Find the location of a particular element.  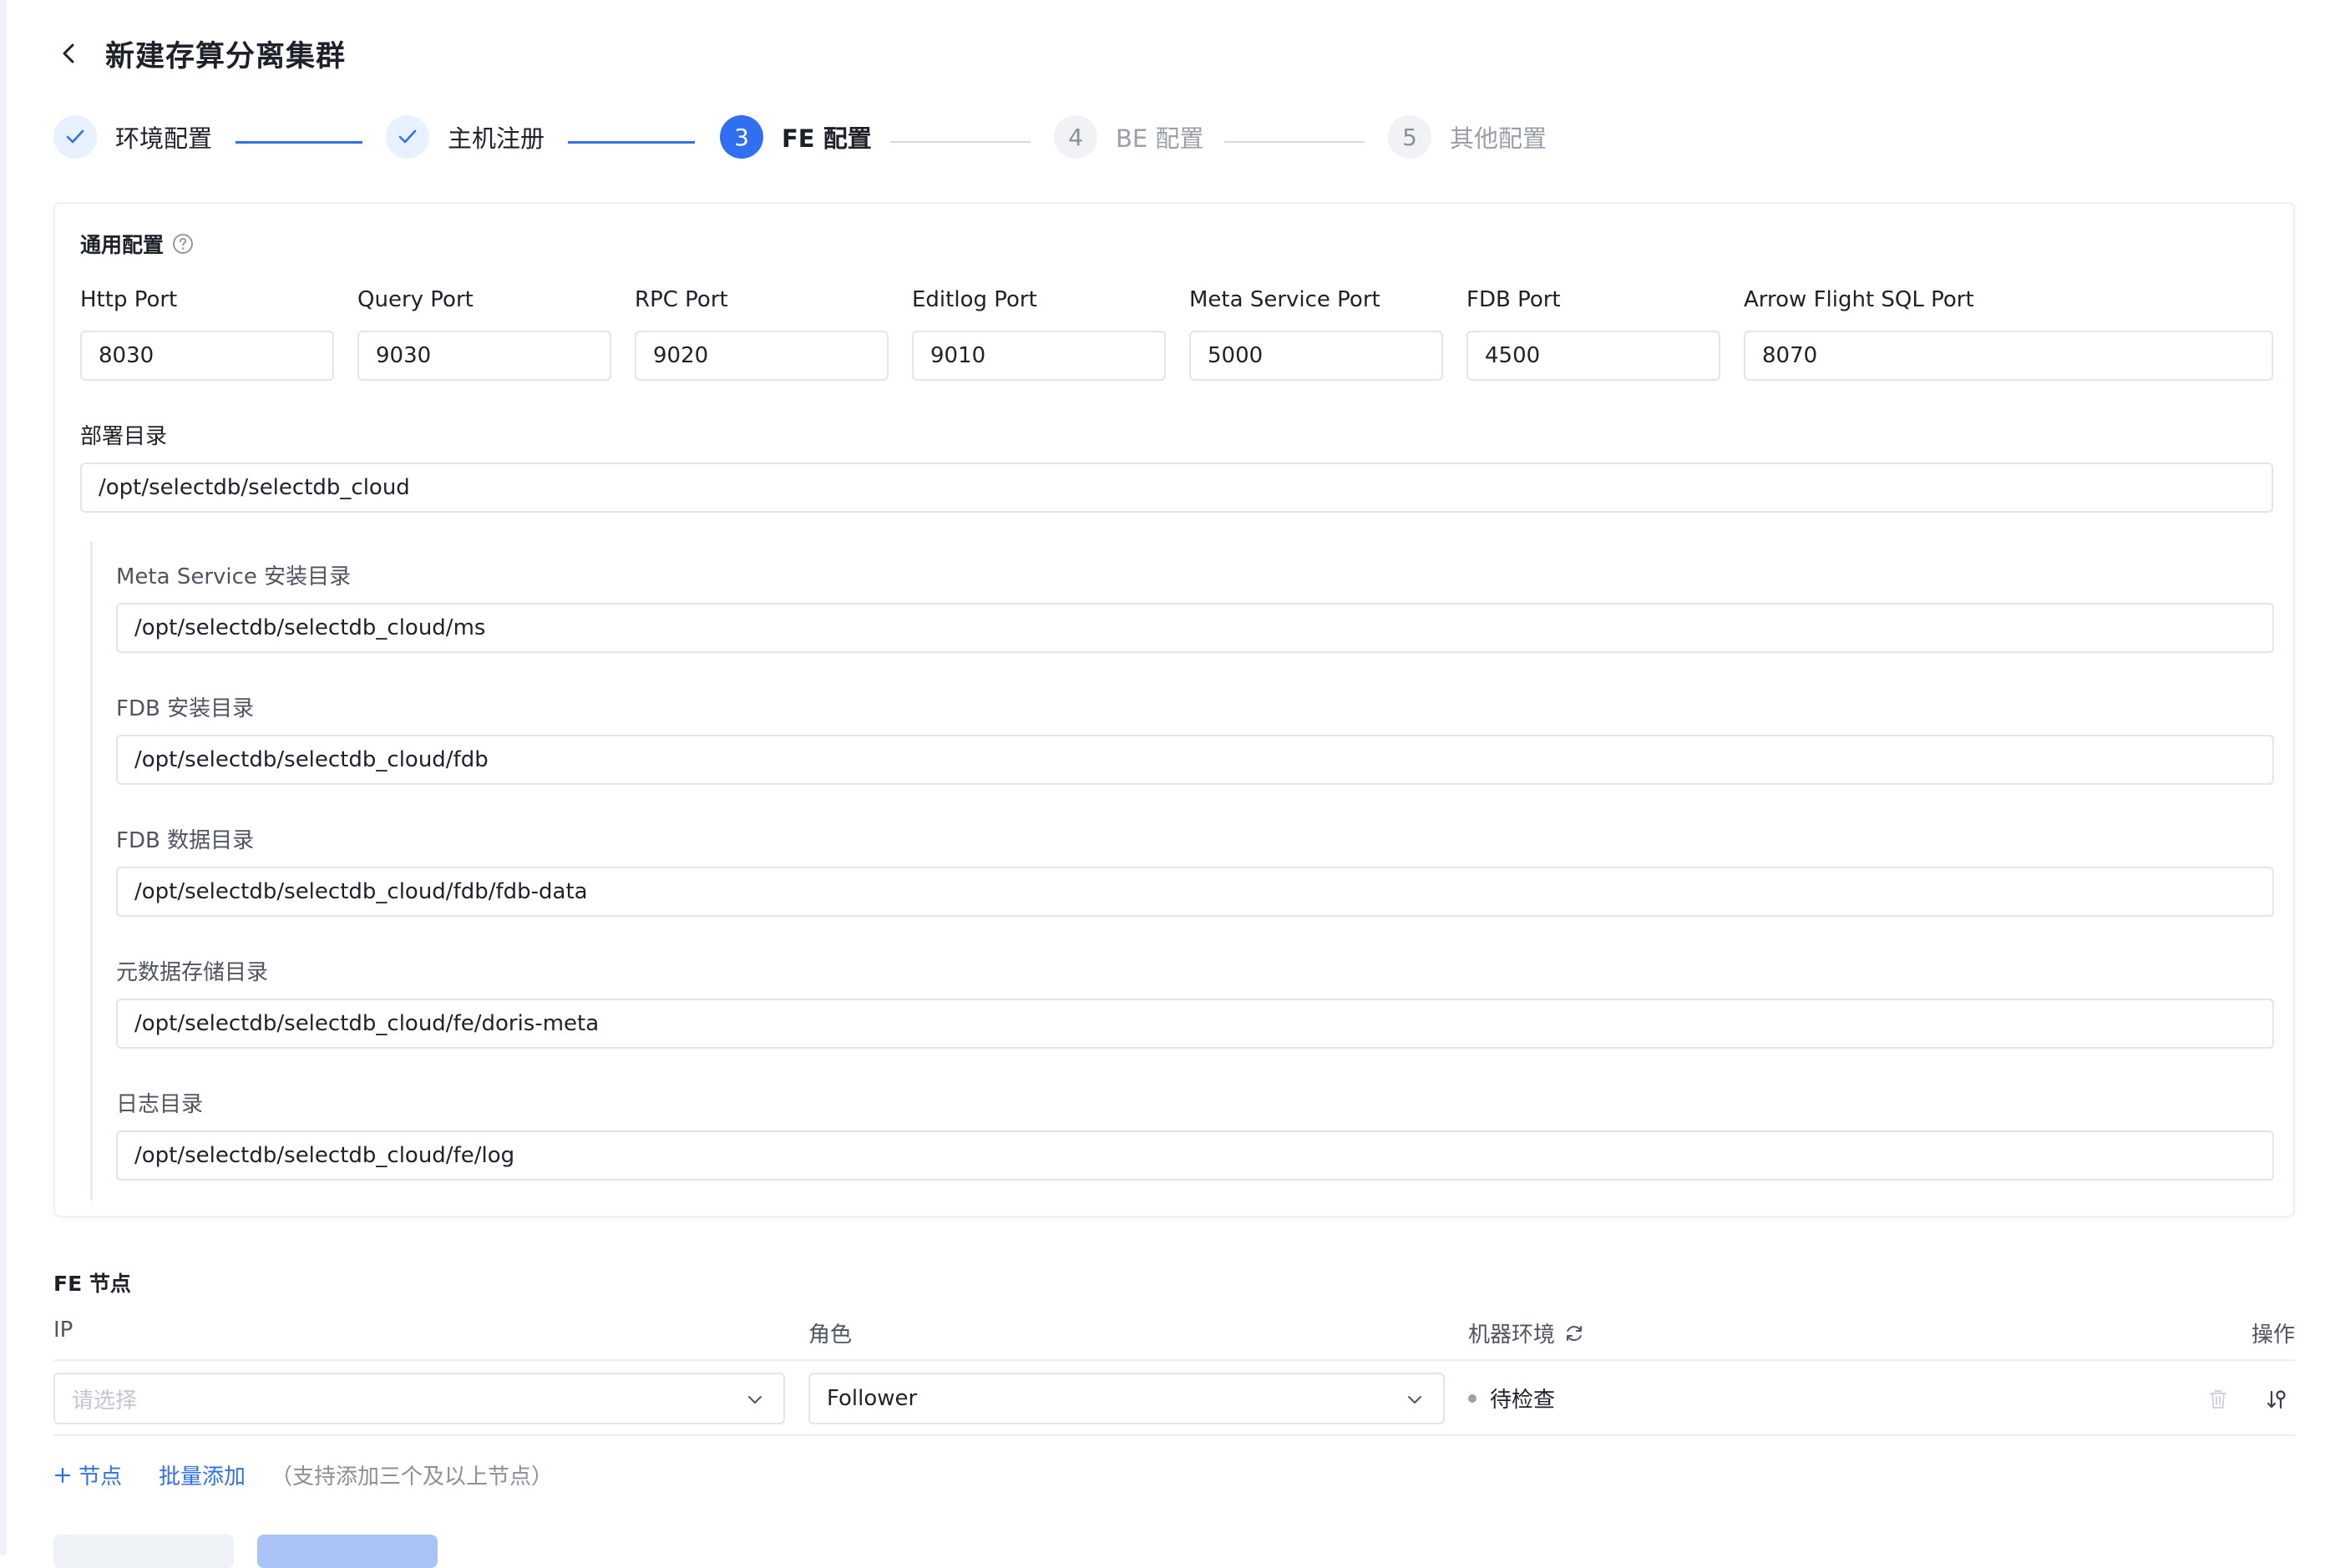

deploy-dir-label: 部署目录 is located at coordinates (124, 436).